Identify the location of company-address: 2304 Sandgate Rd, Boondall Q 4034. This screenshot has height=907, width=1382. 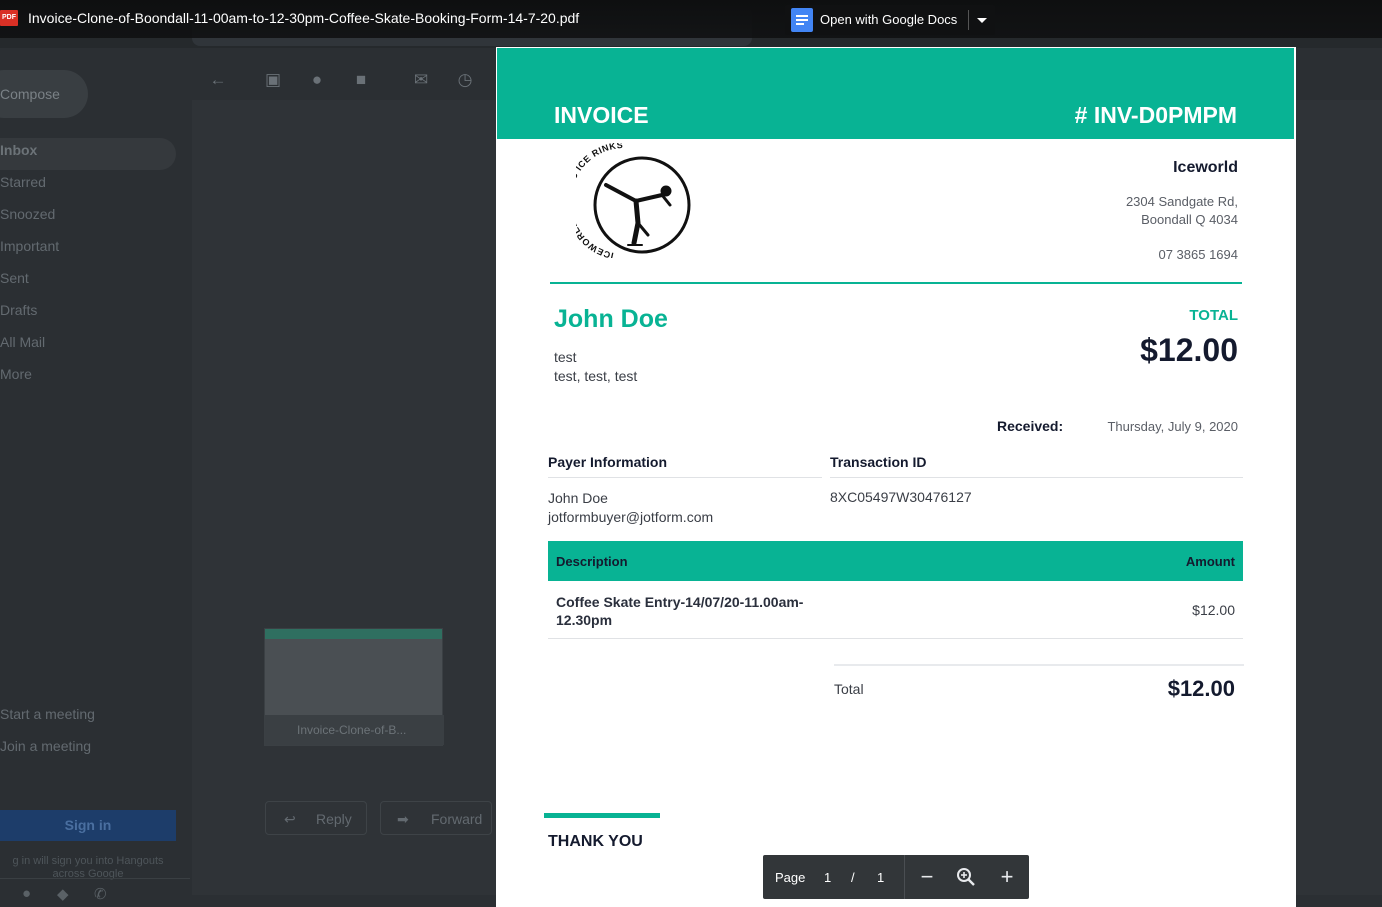
(1182, 211).